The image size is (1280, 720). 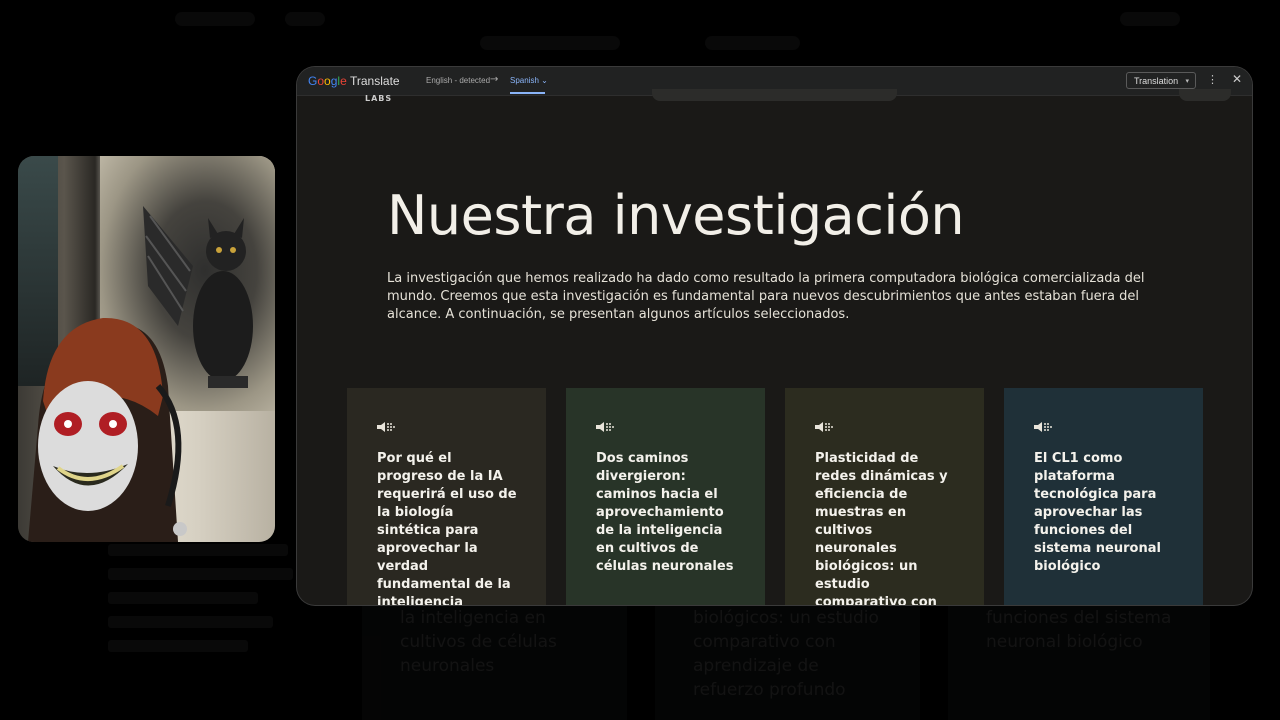 I want to click on translation-mode-select: Translation ▾, so click(x=1161, y=80).